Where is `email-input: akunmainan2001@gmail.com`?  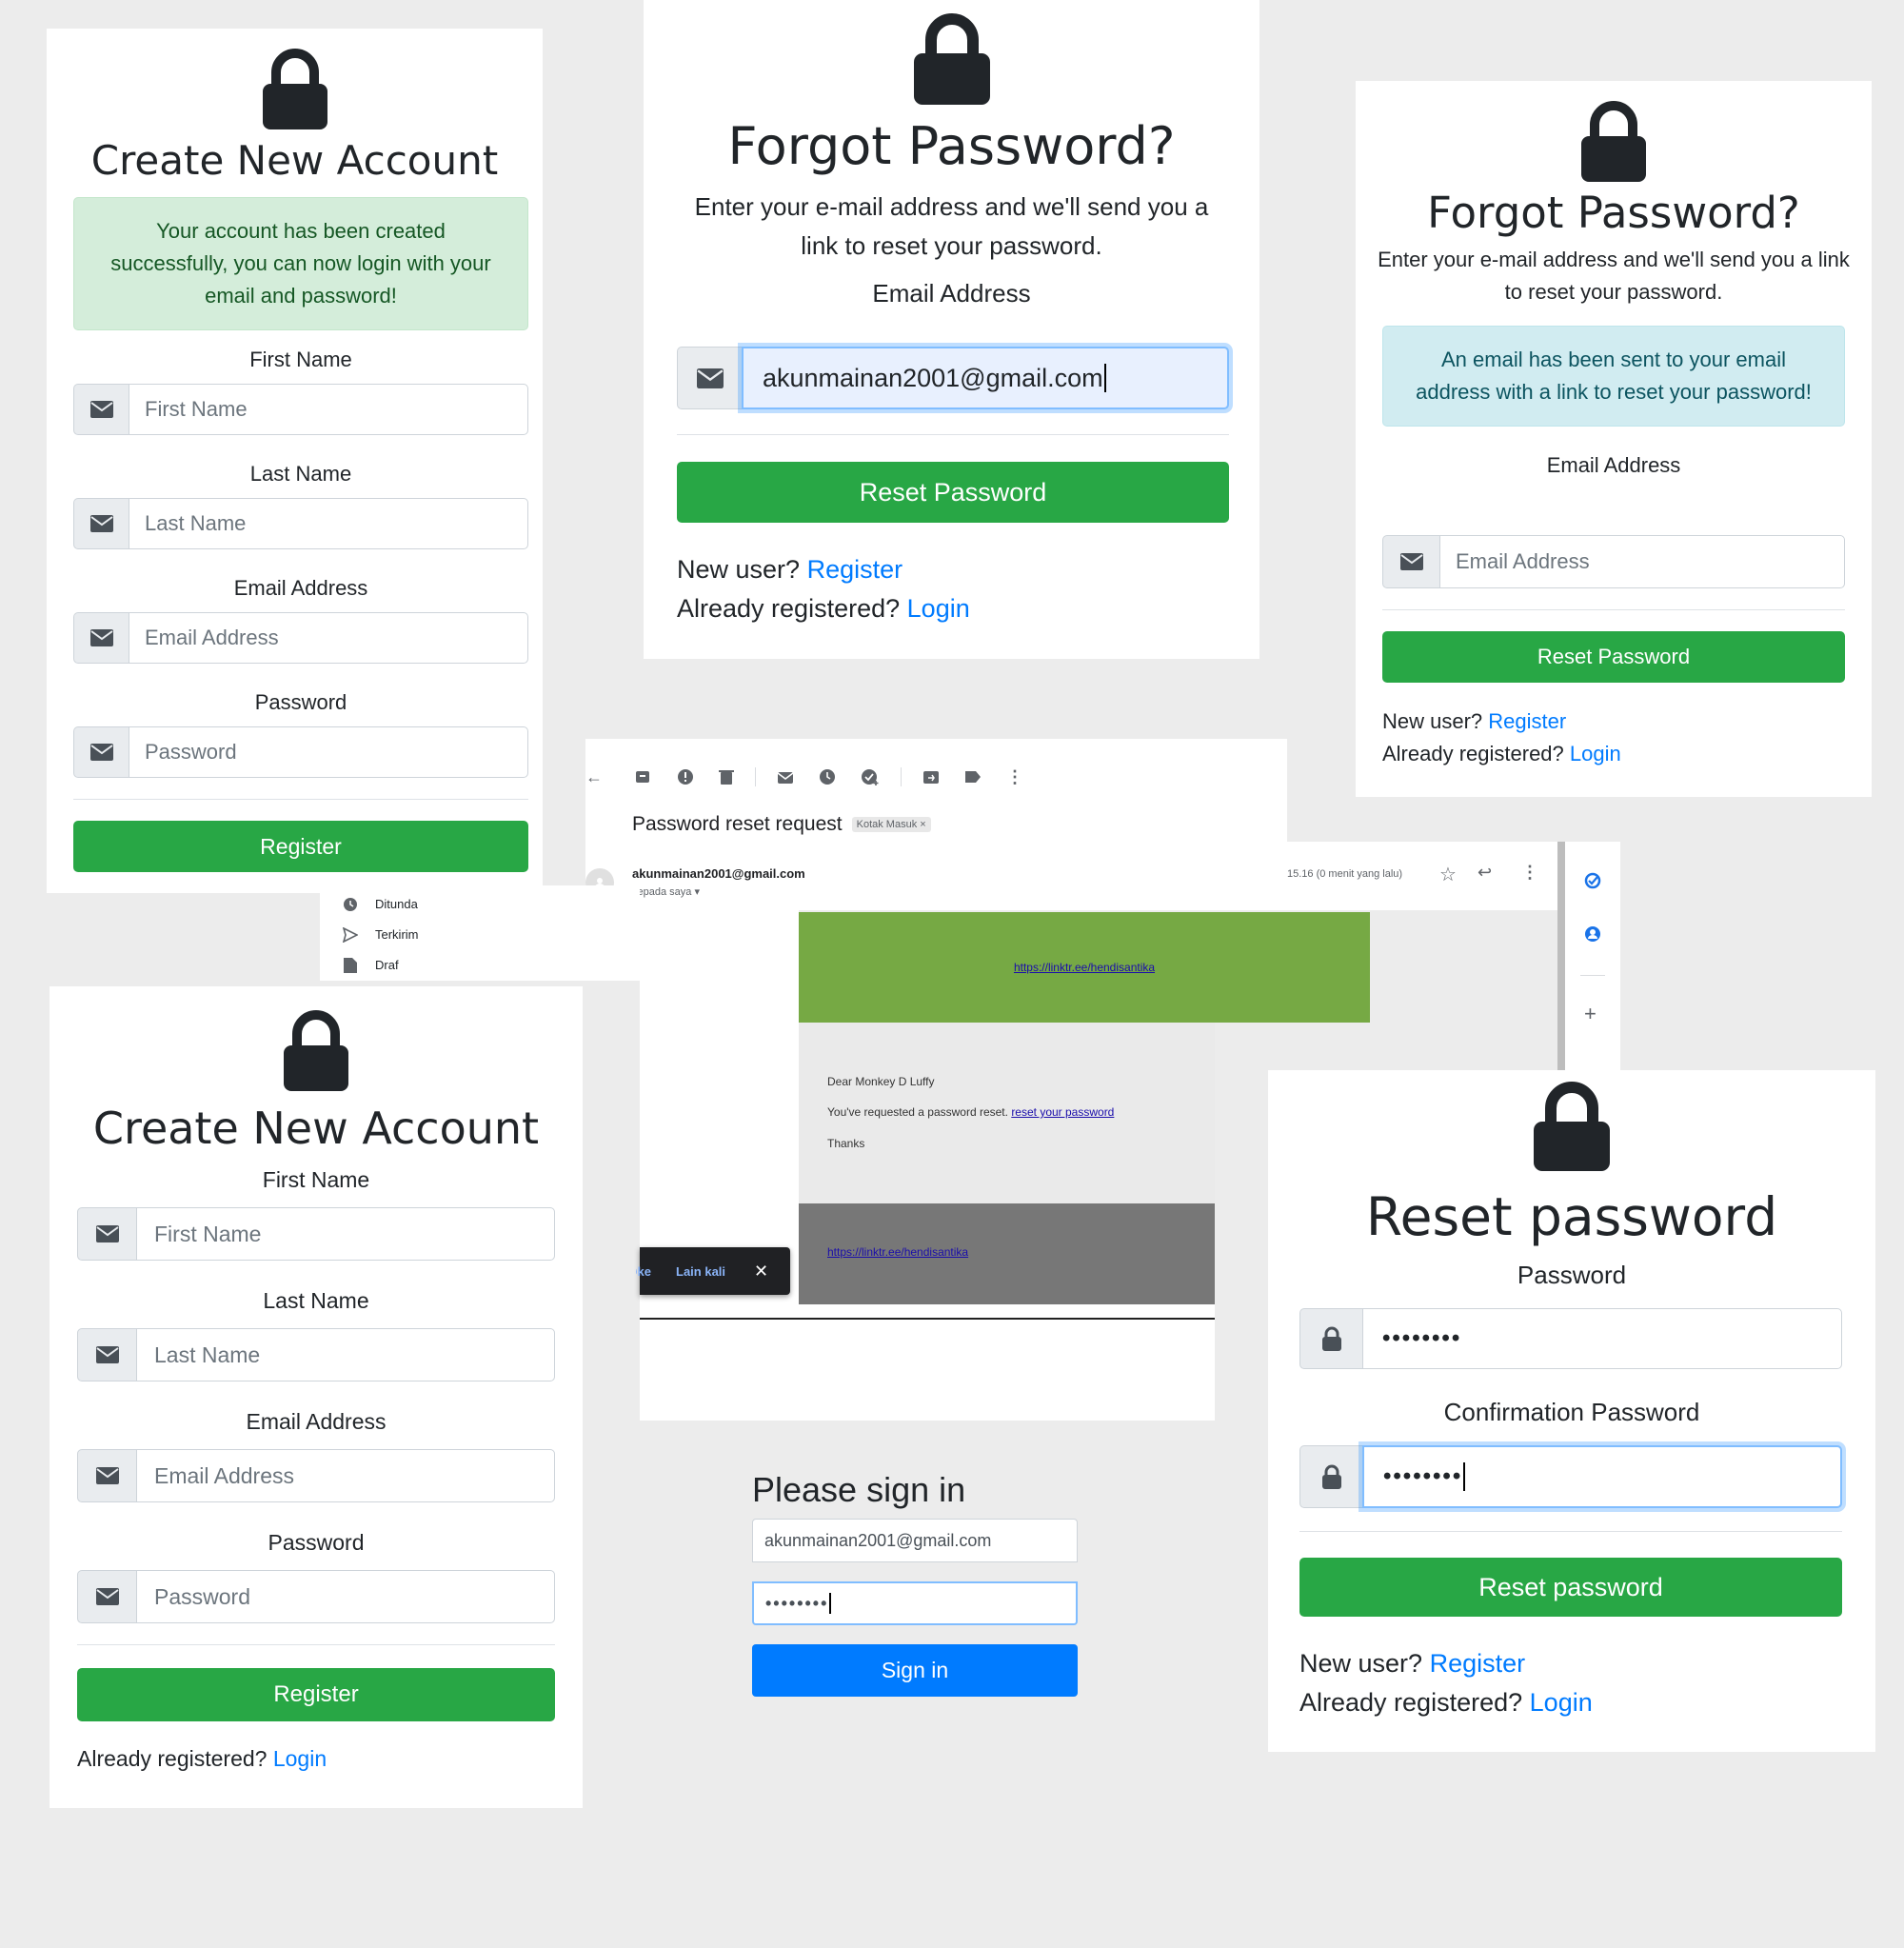 email-input: akunmainan2001@gmail.com is located at coordinates (985, 378).